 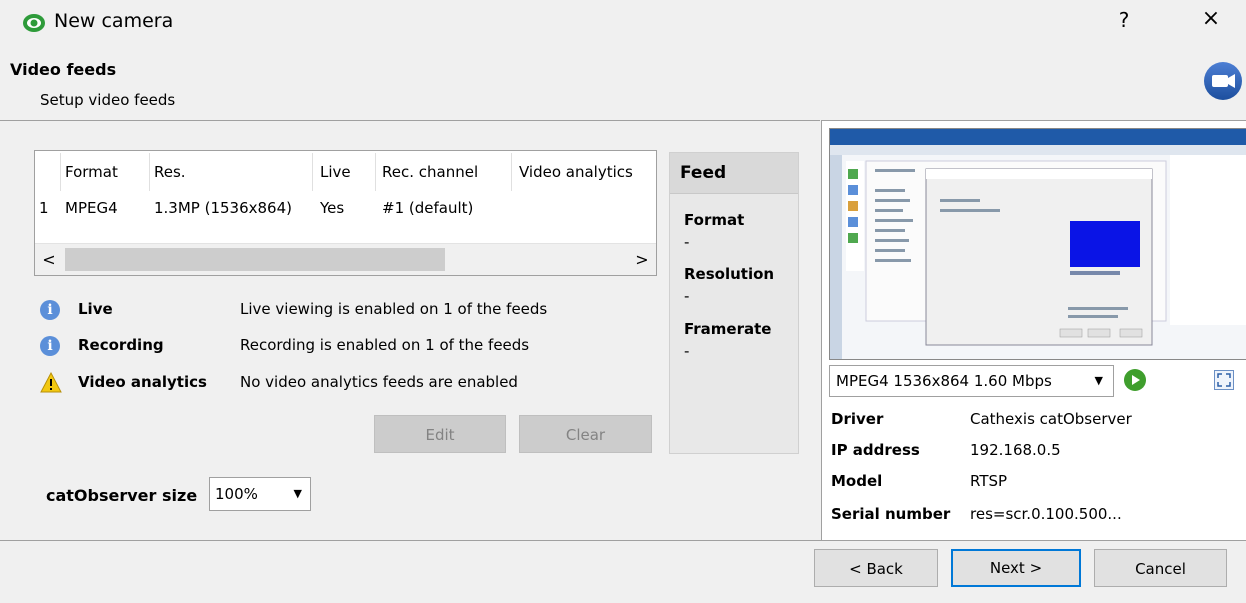 What do you see at coordinates (1135, 380) in the screenshot?
I see `play-icon` at bounding box center [1135, 380].